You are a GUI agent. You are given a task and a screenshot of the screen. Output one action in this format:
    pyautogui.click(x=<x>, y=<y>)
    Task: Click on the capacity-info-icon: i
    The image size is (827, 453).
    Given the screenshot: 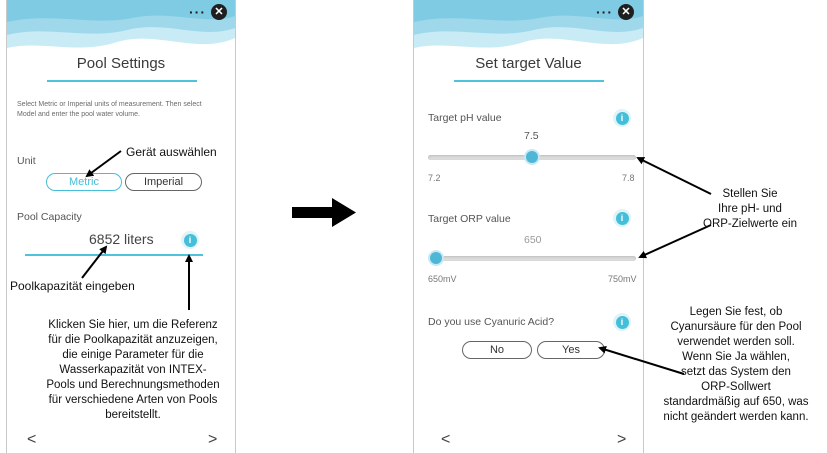 What is the action you would take?
    pyautogui.click(x=190, y=240)
    